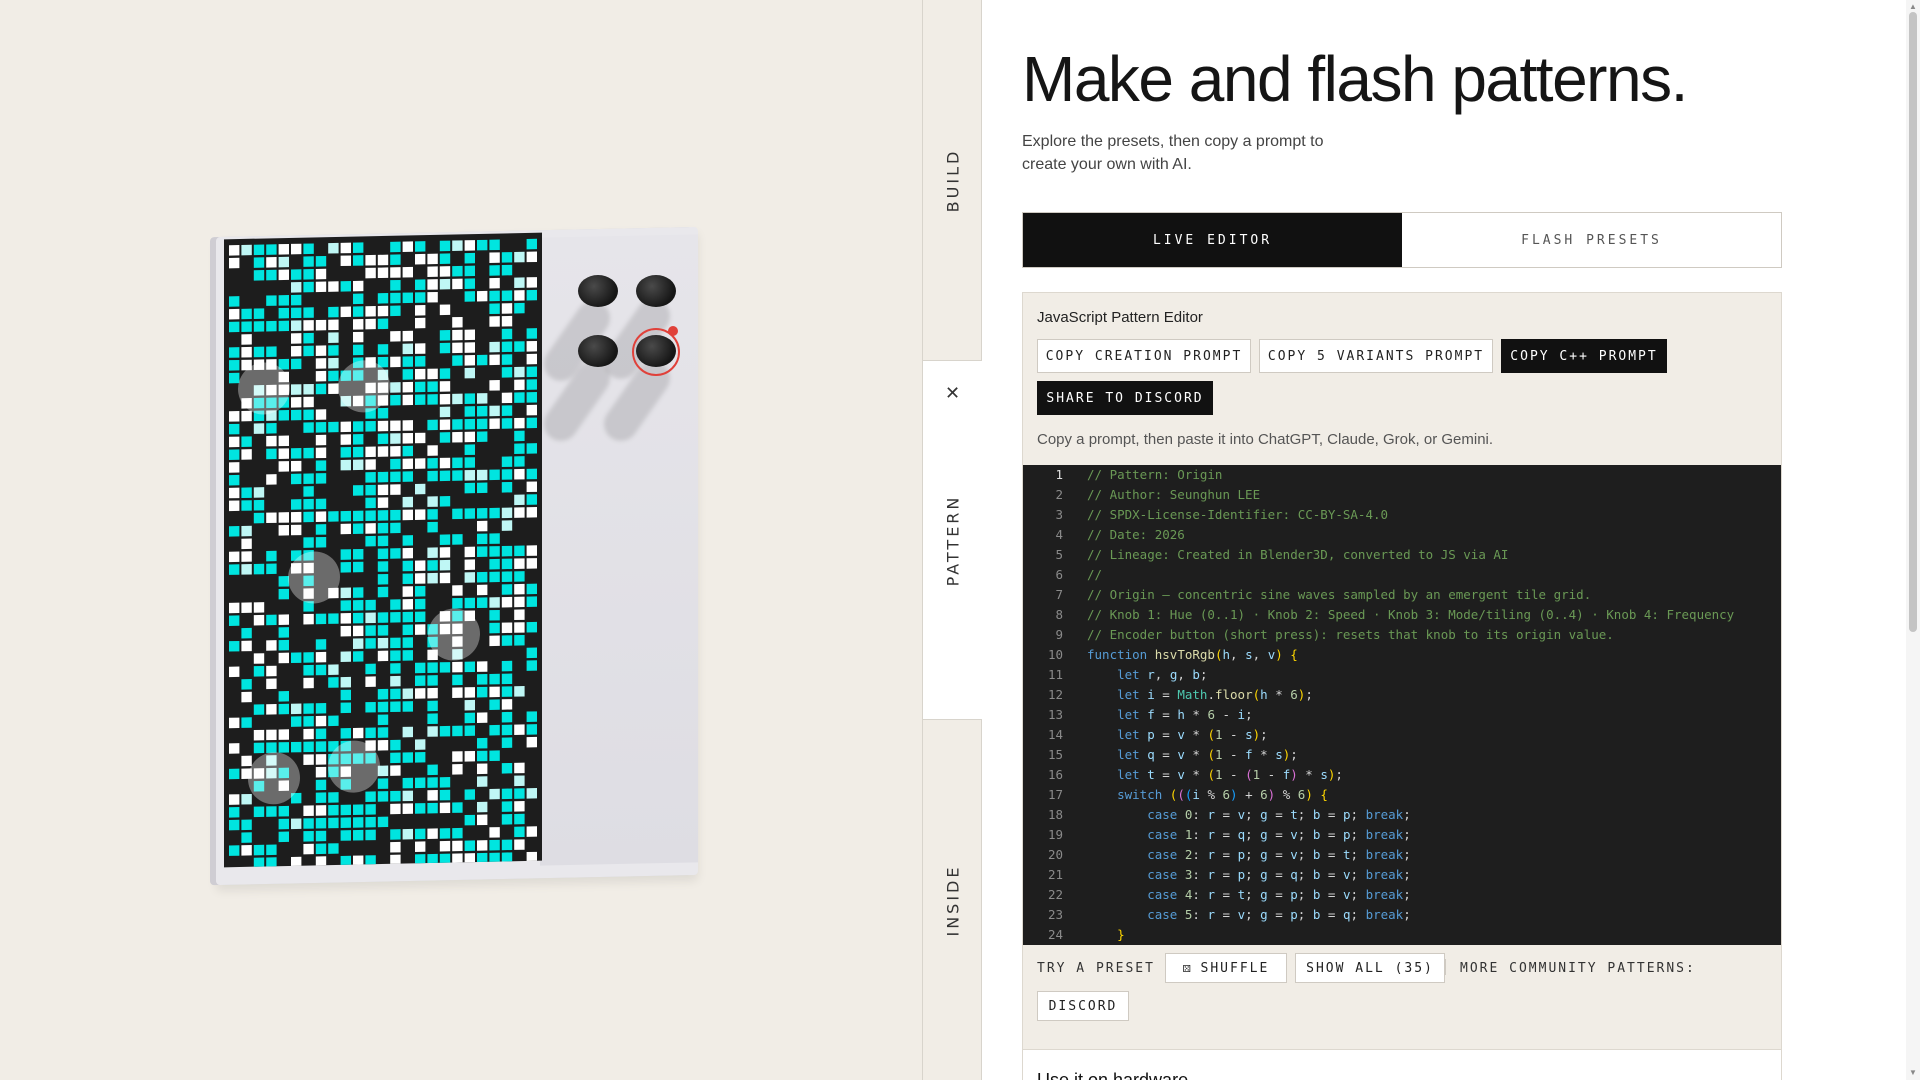  Describe the element at coordinates (952, 393) in the screenshot. I see `close-icon: ✕` at that location.